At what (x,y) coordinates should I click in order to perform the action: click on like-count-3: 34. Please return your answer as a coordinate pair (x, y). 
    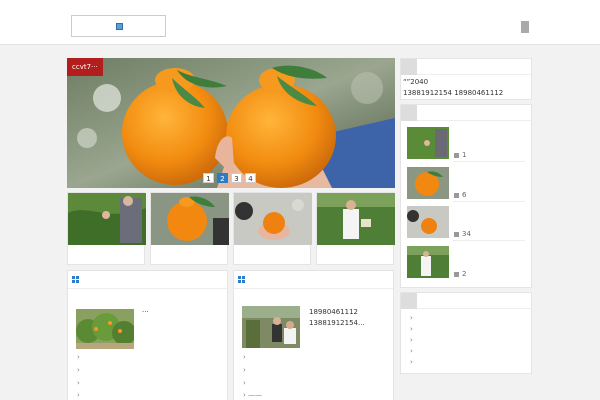
    Looking at the image, I should click on (462, 234).